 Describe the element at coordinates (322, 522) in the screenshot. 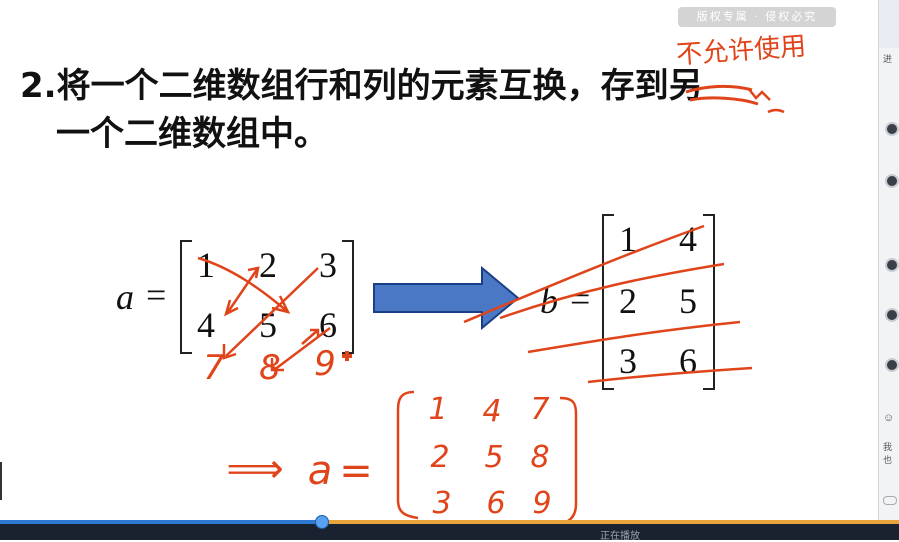

I see `progress-knob` at that location.